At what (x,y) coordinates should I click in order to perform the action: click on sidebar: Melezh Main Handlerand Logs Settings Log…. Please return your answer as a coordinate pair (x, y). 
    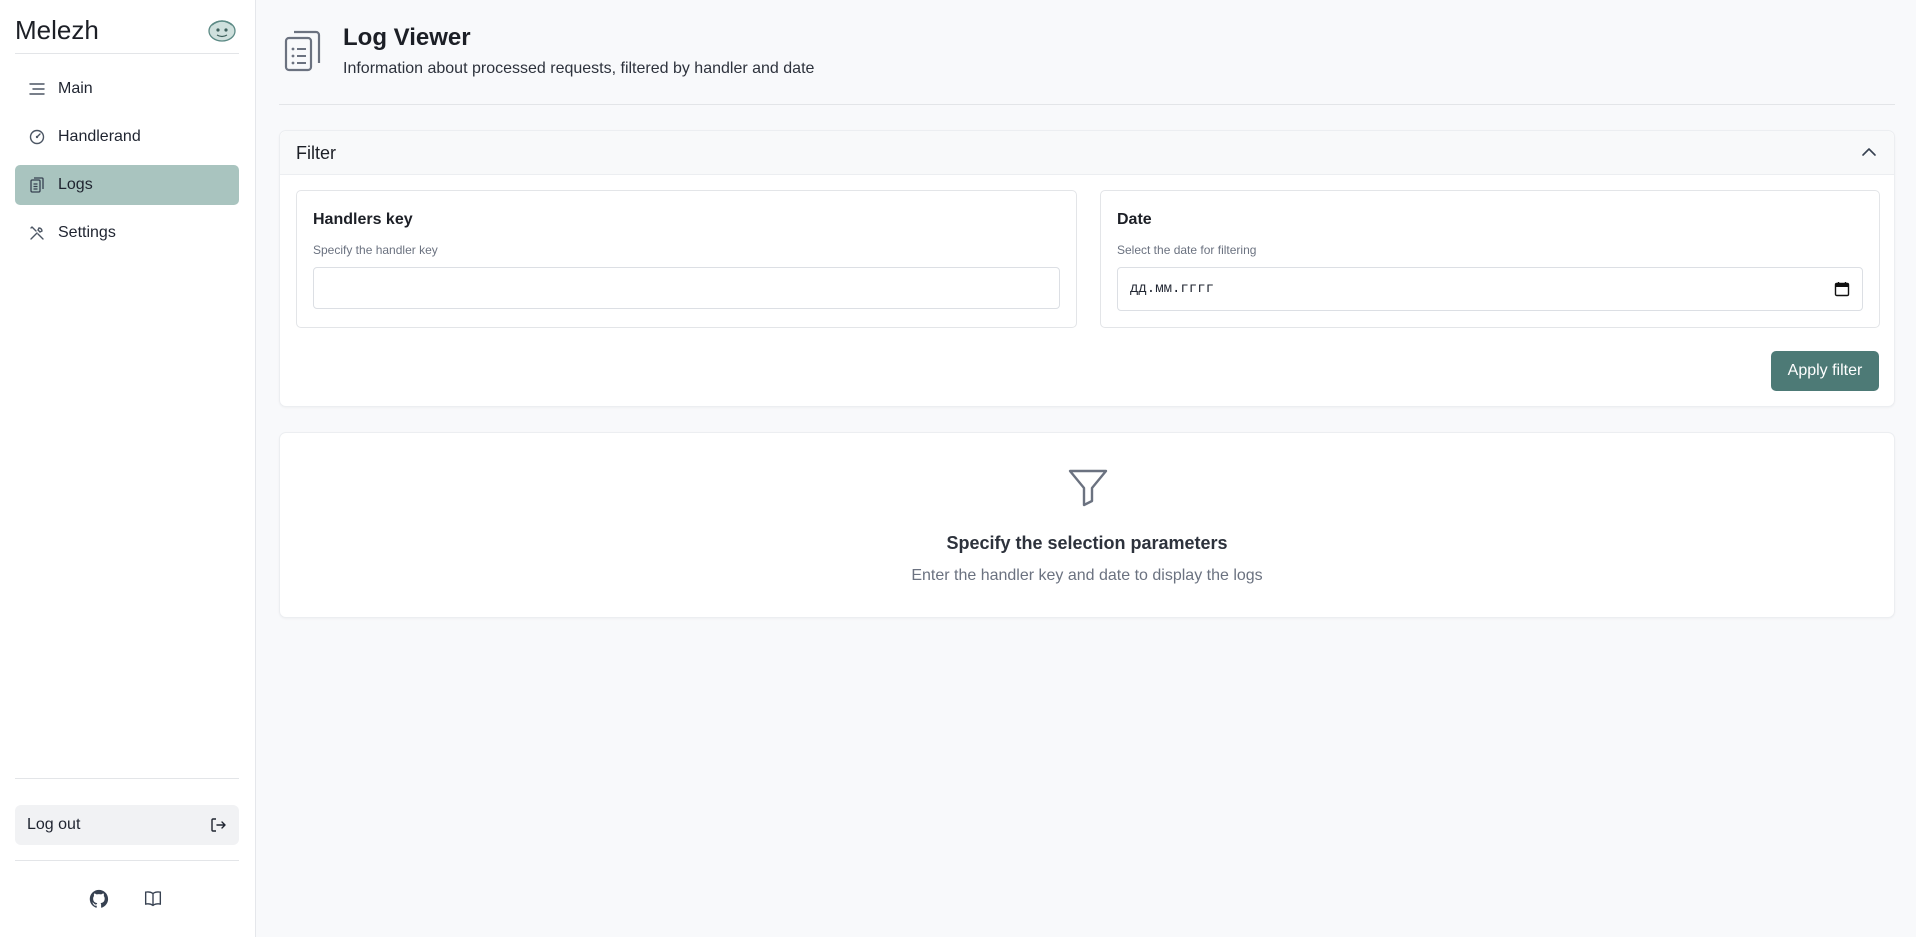
    Looking at the image, I should click on (128, 468).